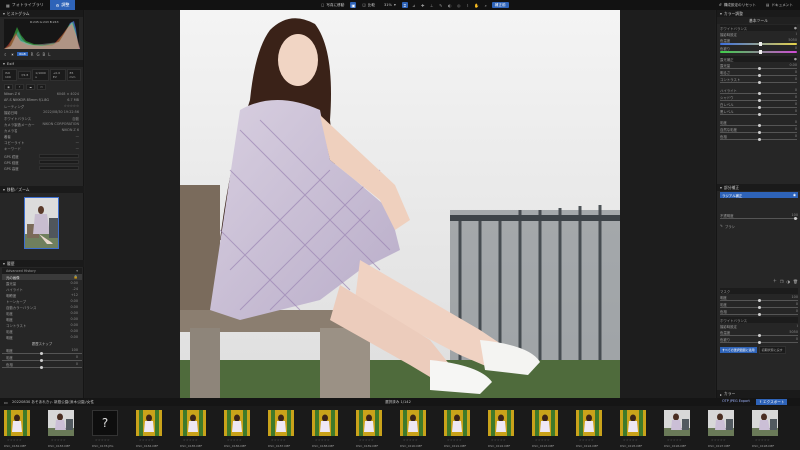 The image size is (800, 450). What do you see at coordinates (794, 195) in the screenshot?
I see `visible-icon: ◉` at bounding box center [794, 195].